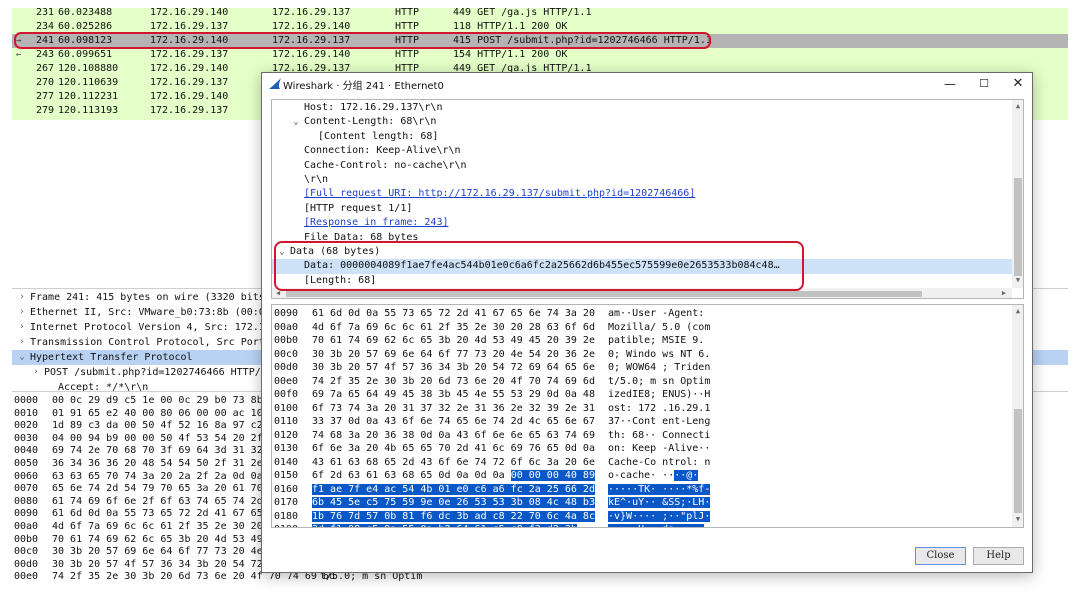 This screenshot has width=1080, height=594. Describe the element at coordinates (26, 489) in the screenshot. I see `hex-offset: 0070` at that location.